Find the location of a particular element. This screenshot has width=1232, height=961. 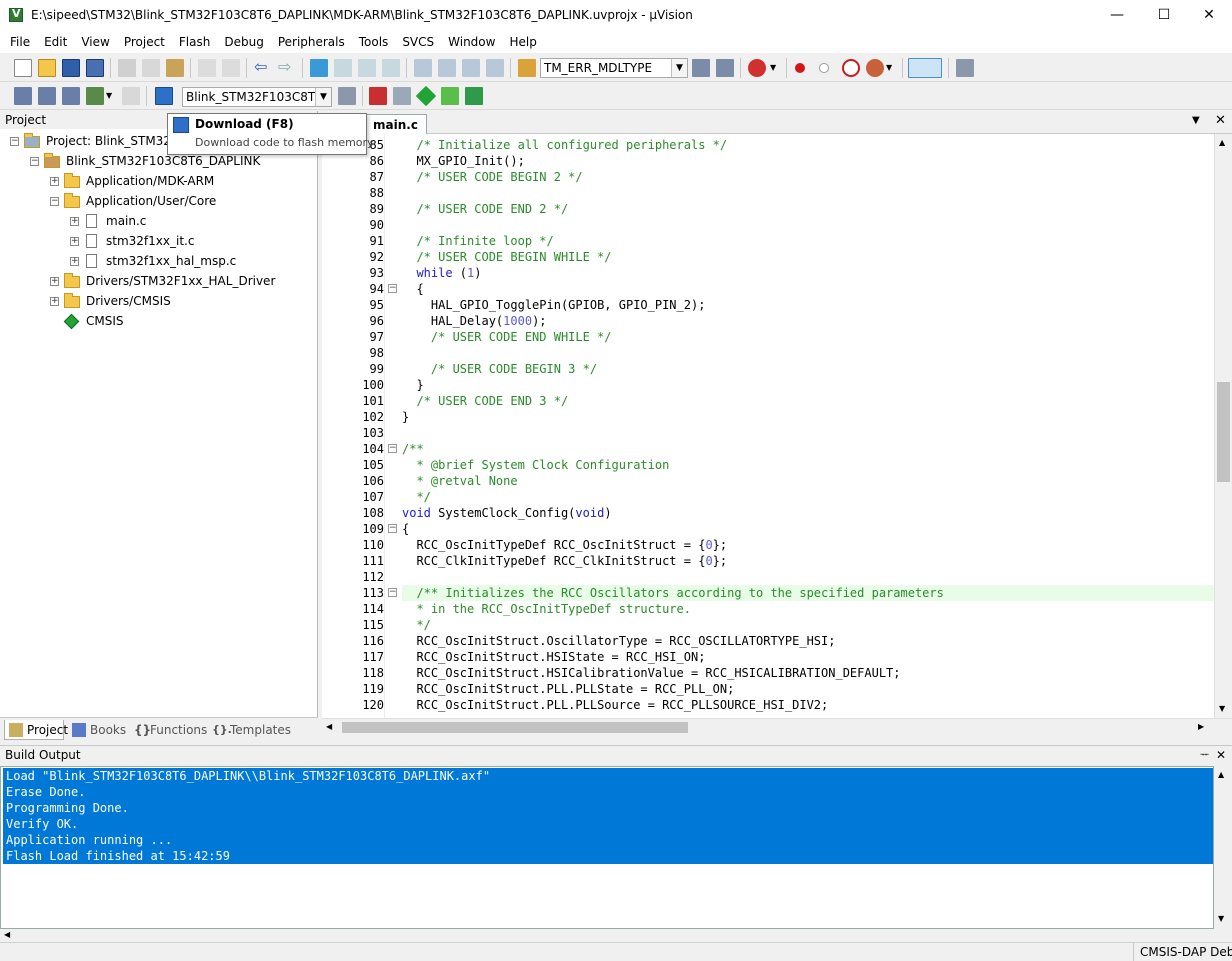

select-packs-icon is located at coordinates (402, 96).